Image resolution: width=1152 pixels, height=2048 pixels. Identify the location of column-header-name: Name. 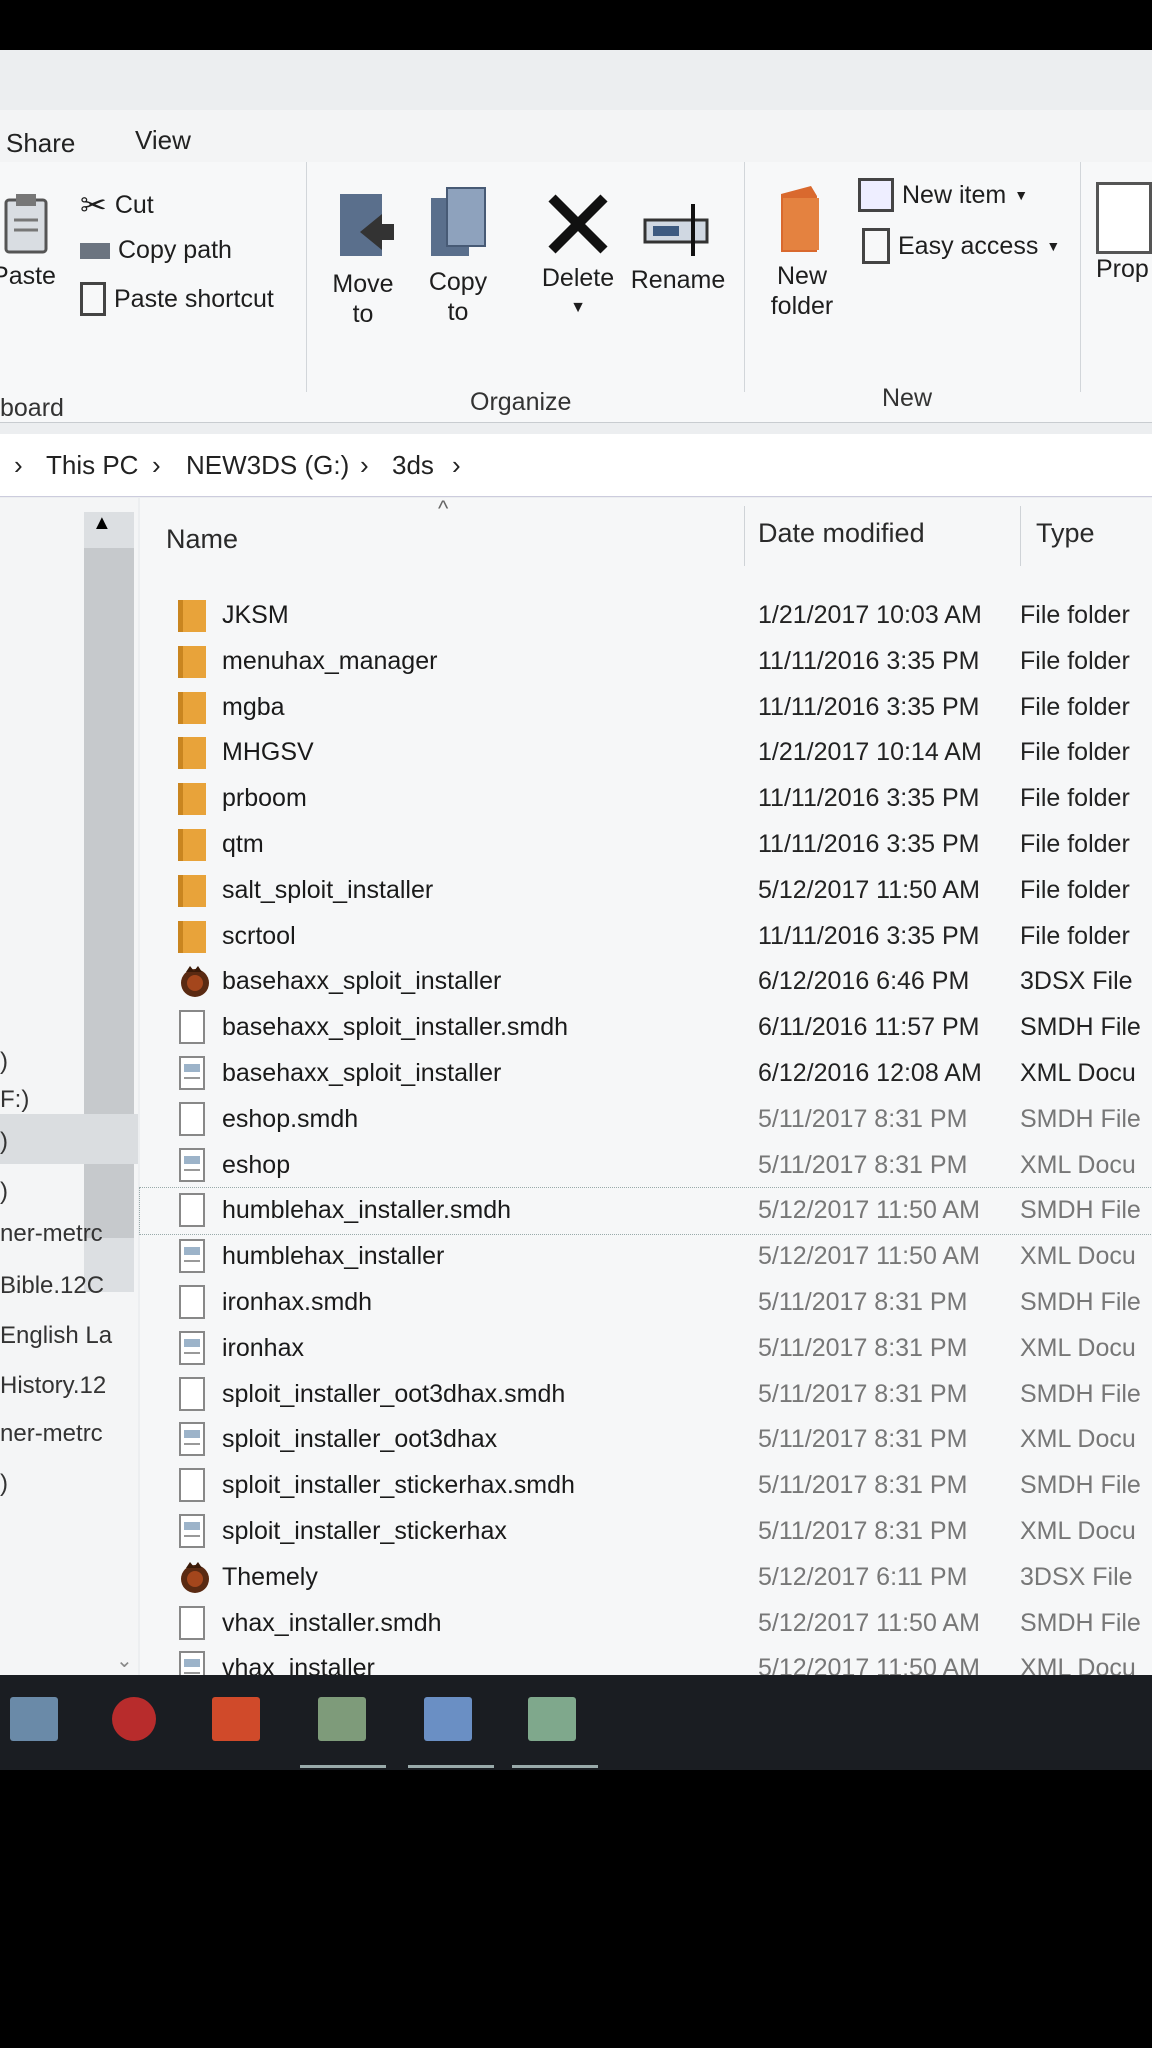
(202, 539).